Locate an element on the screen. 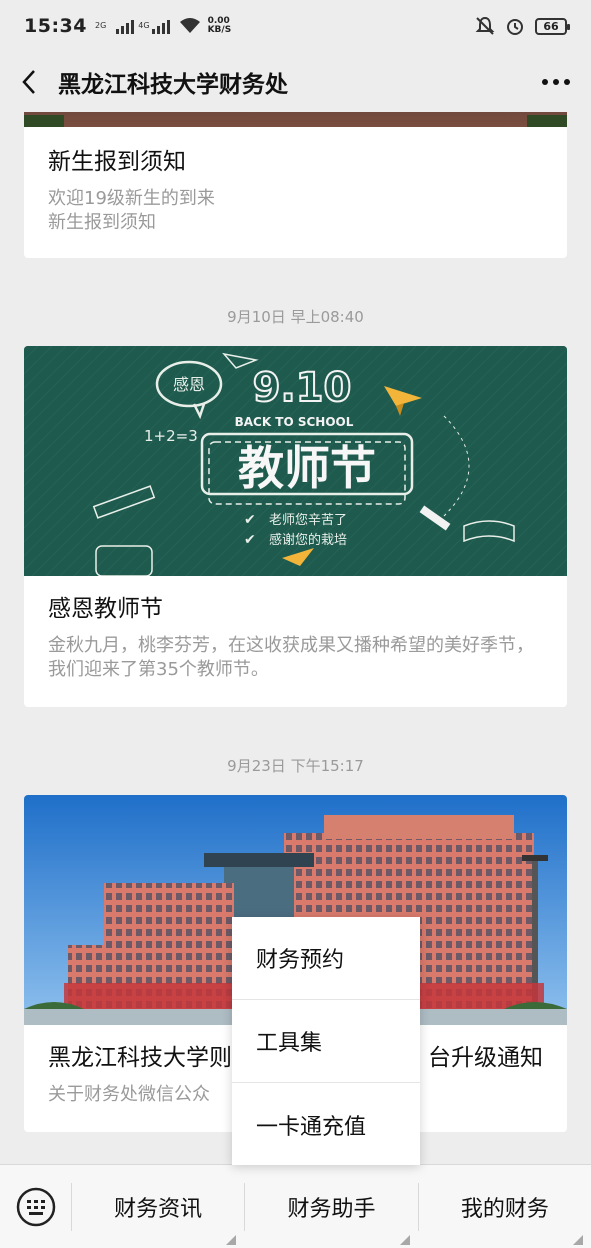 This screenshot has width=591, height=1248. menu-item-finance-assistant: 财务助手 is located at coordinates (332, 1213).